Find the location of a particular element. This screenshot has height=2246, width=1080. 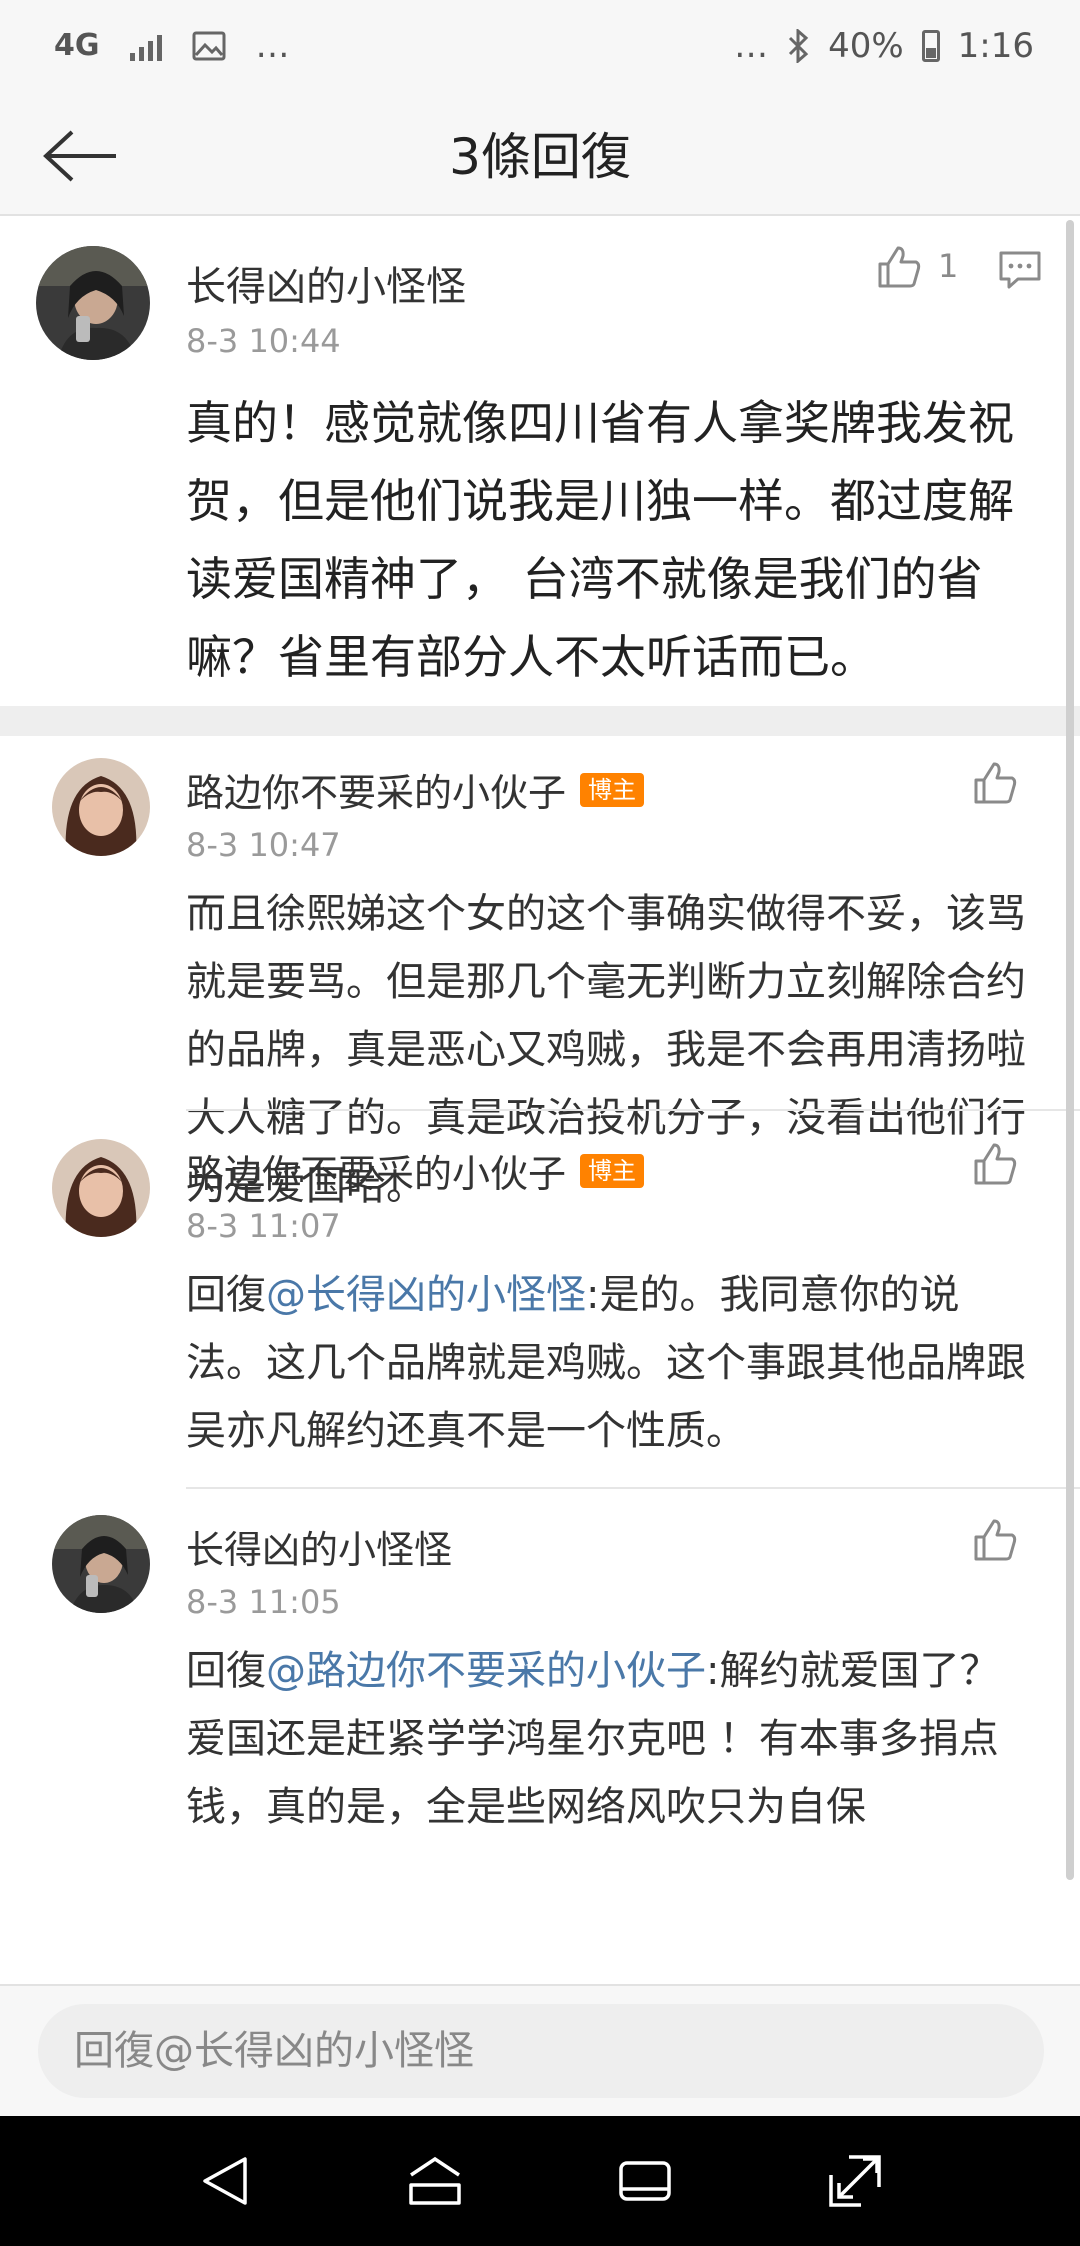

reply-time: 8-3 11:07 is located at coordinates (263, 1226).